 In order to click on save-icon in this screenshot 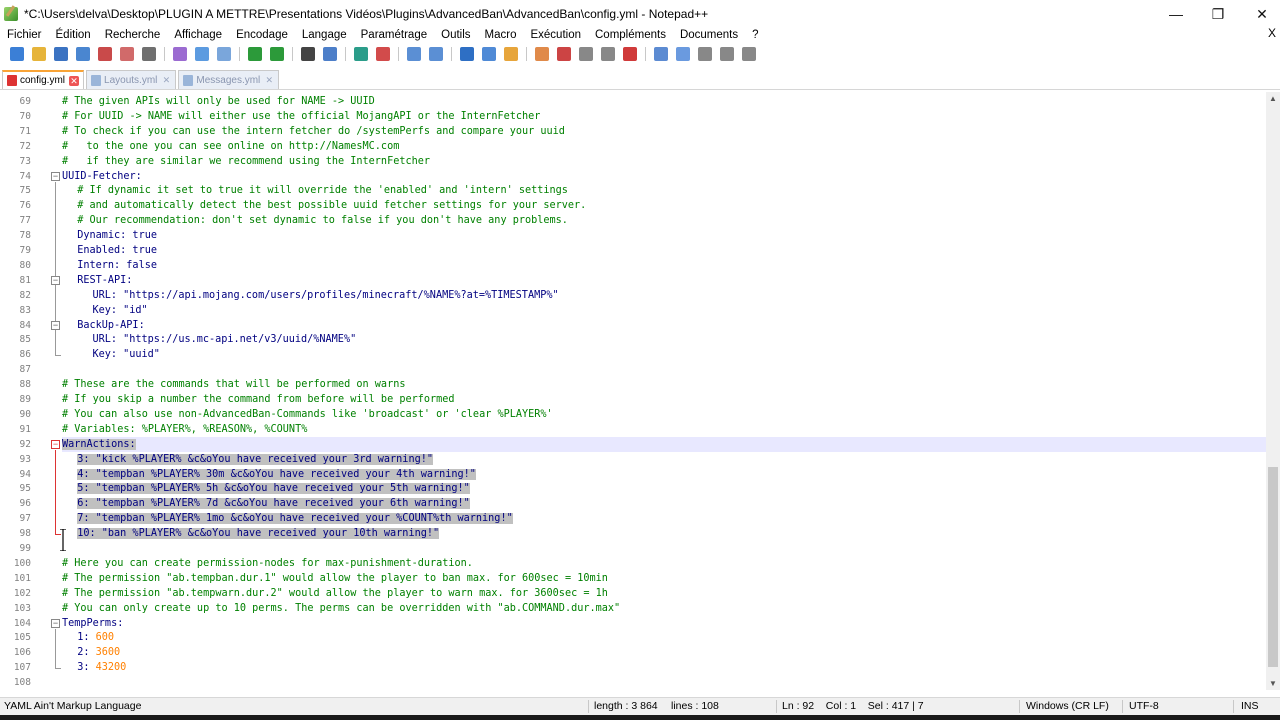, I will do `click(61, 54)`.